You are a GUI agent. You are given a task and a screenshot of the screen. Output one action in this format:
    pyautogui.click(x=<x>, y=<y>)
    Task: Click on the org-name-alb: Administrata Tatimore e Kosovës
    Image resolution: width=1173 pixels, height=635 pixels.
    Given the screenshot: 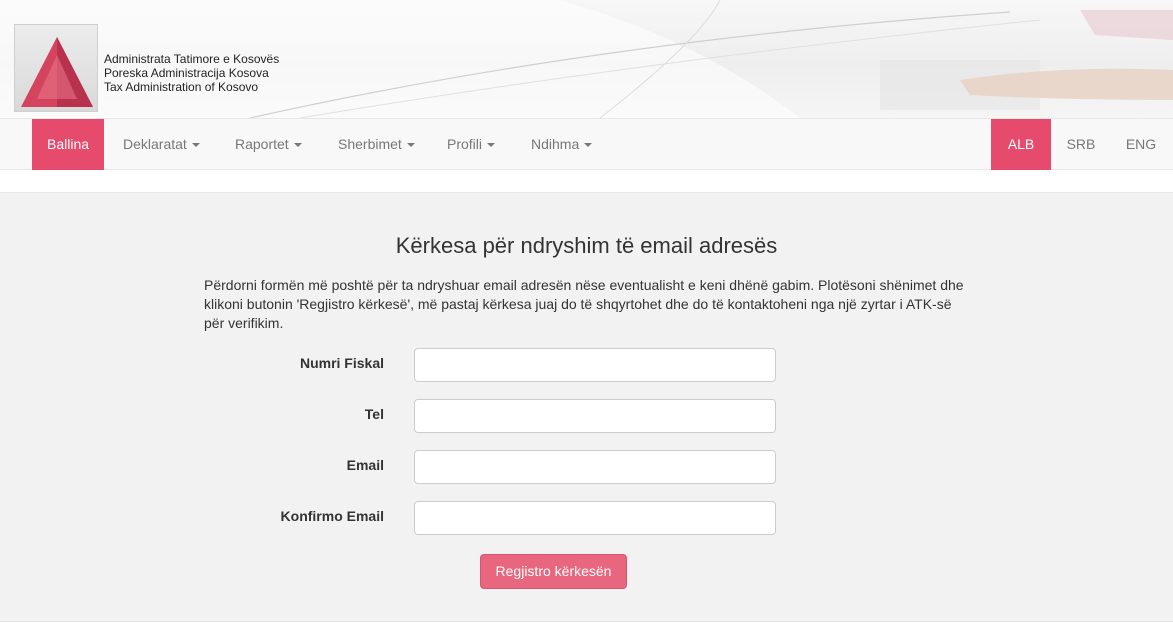 What is the action you would take?
    pyautogui.click(x=192, y=59)
    